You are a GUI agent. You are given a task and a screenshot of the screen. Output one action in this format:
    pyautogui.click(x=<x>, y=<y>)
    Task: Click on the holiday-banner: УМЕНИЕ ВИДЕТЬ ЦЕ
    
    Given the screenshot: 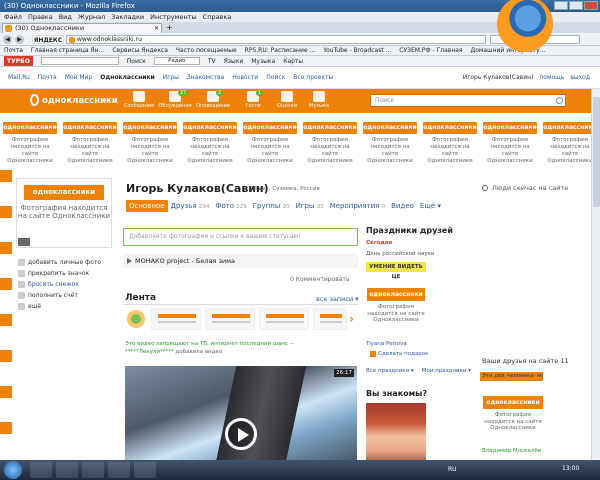 What is the action you would take?
    pyautogui.click(x=396, y=271)
    